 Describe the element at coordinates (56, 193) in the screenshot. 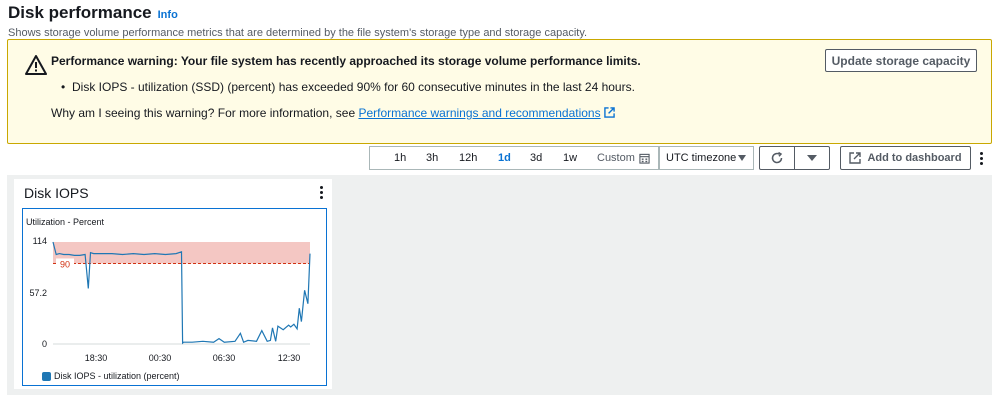

I see `widget-title: Disk IOPS` at that location.